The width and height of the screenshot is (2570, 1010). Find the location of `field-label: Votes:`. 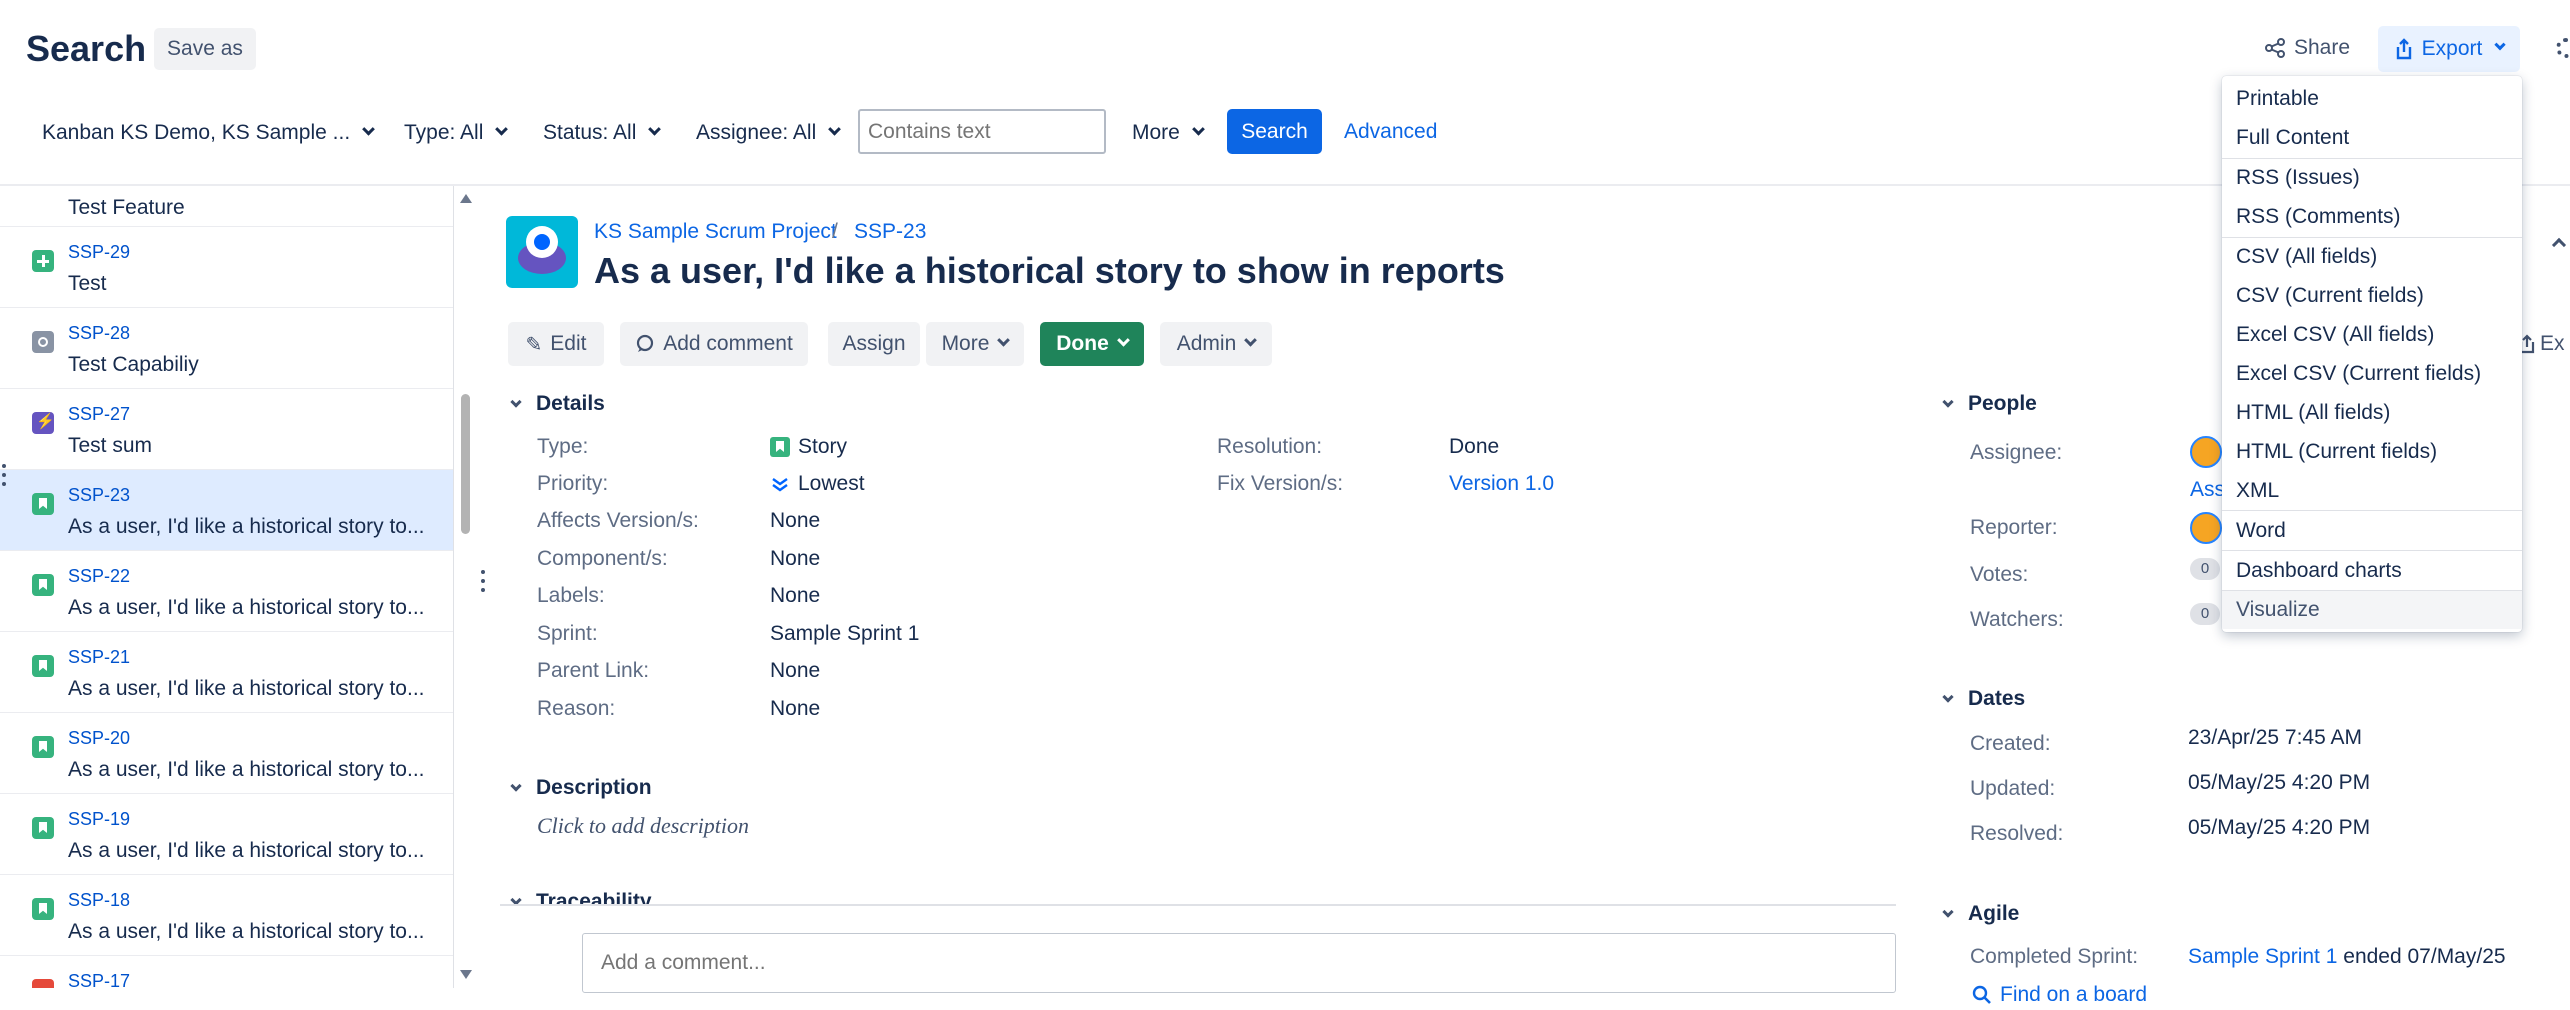

field-label: Votes: is located at coordinates (1999, 574).